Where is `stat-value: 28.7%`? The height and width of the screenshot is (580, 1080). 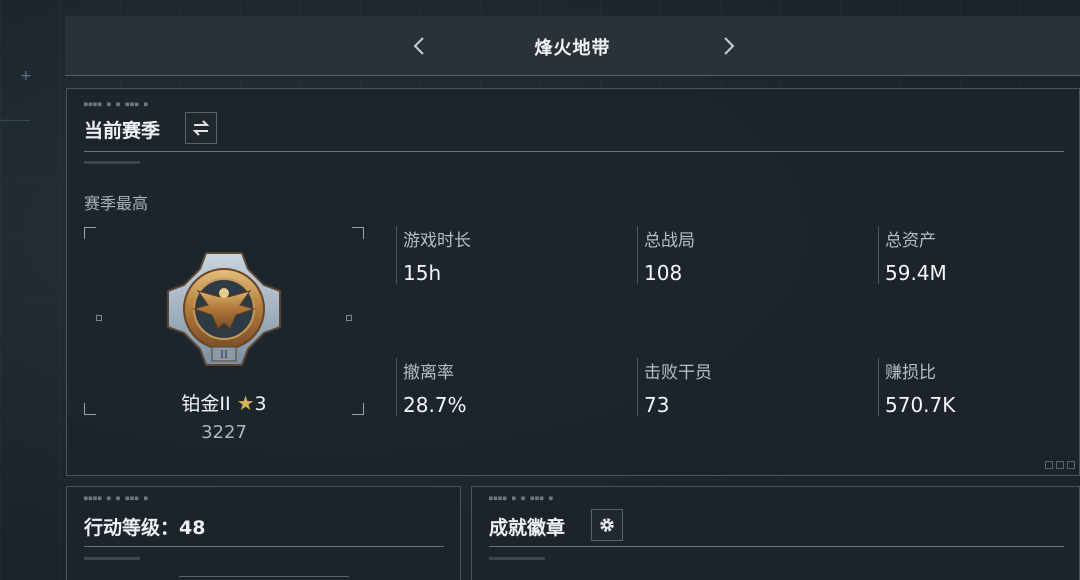 stat-value: 28.7% is located at coordinates (435, 405).